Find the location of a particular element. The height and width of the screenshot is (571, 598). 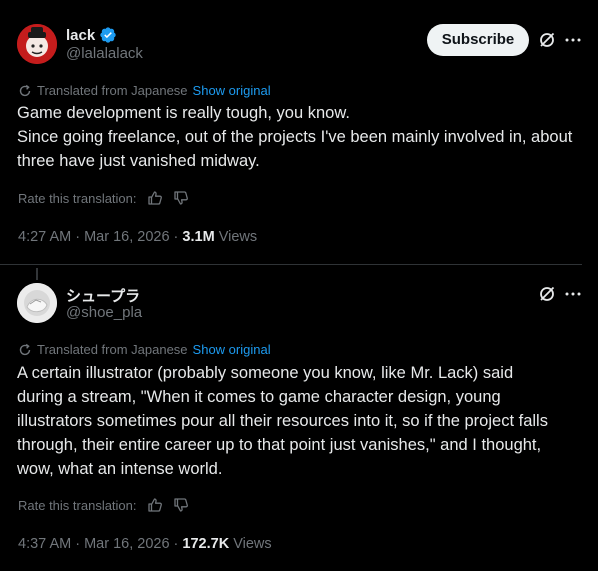

verified-badge-icon is located at coordinates (108, 35).